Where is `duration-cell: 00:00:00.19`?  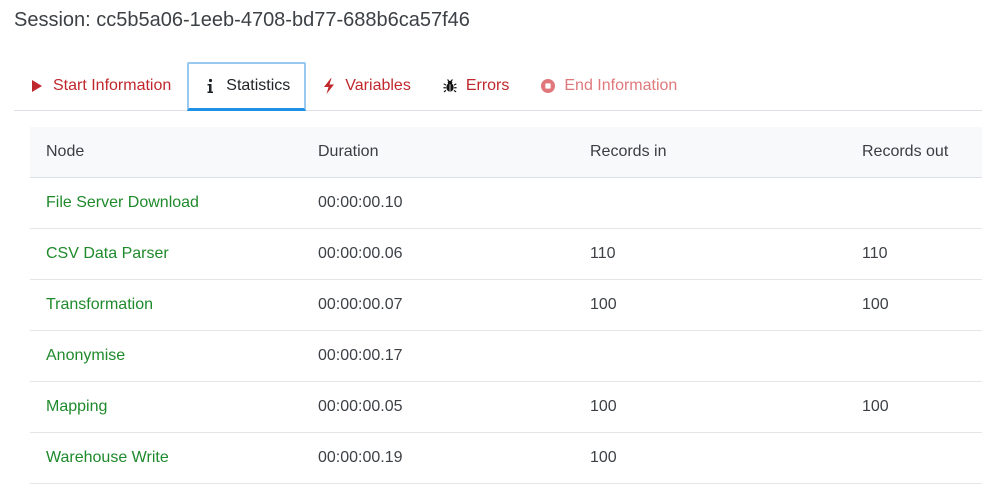
duration-cell: 00:00:00.19 is located at coordinates (438, 458).